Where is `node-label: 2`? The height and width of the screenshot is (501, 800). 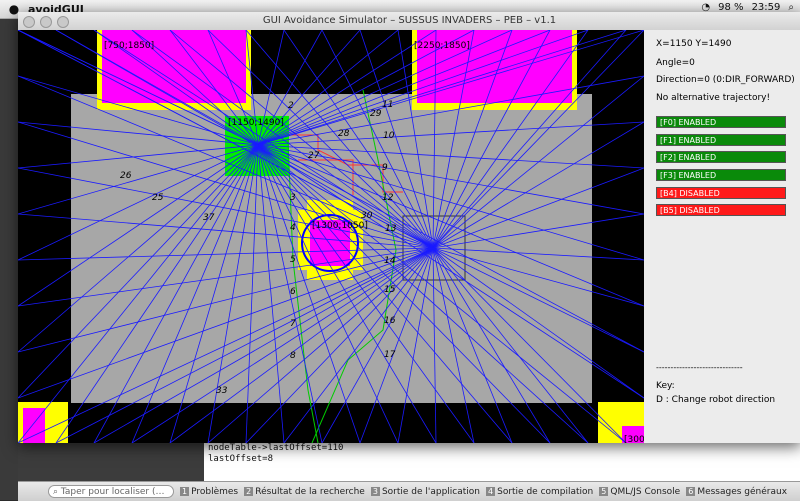
node-label: 2 is located at coordinates (291, 106).